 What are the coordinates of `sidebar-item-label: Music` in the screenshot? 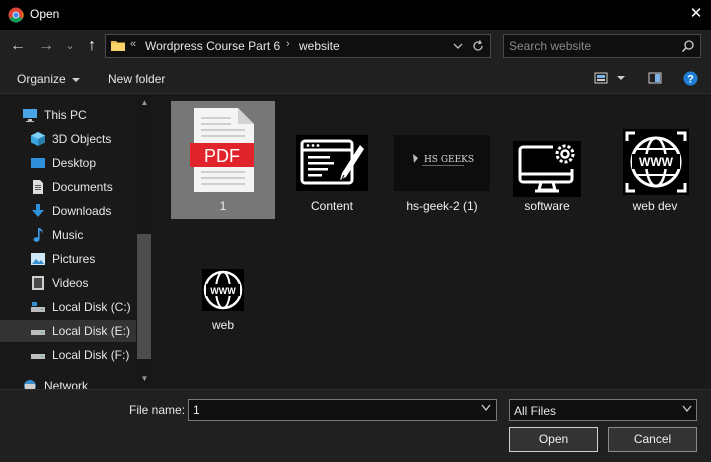 It's located at (68, 235).